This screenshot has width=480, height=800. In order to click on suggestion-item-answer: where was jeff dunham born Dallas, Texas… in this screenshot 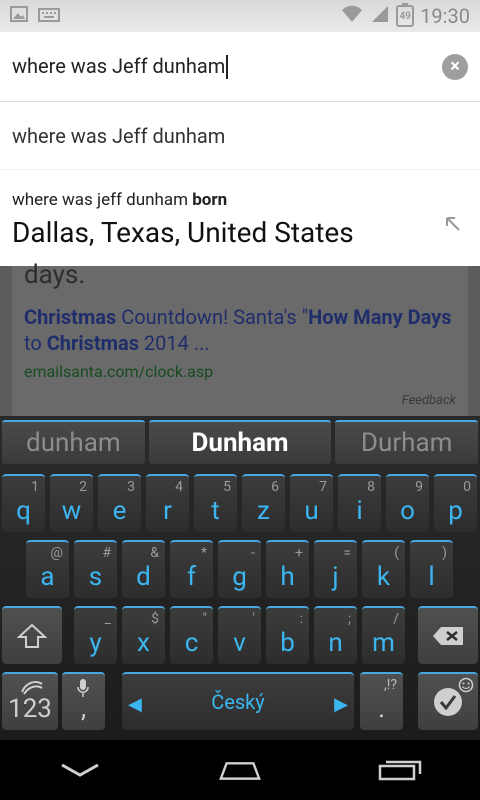, I will do `click(240, 218)`.